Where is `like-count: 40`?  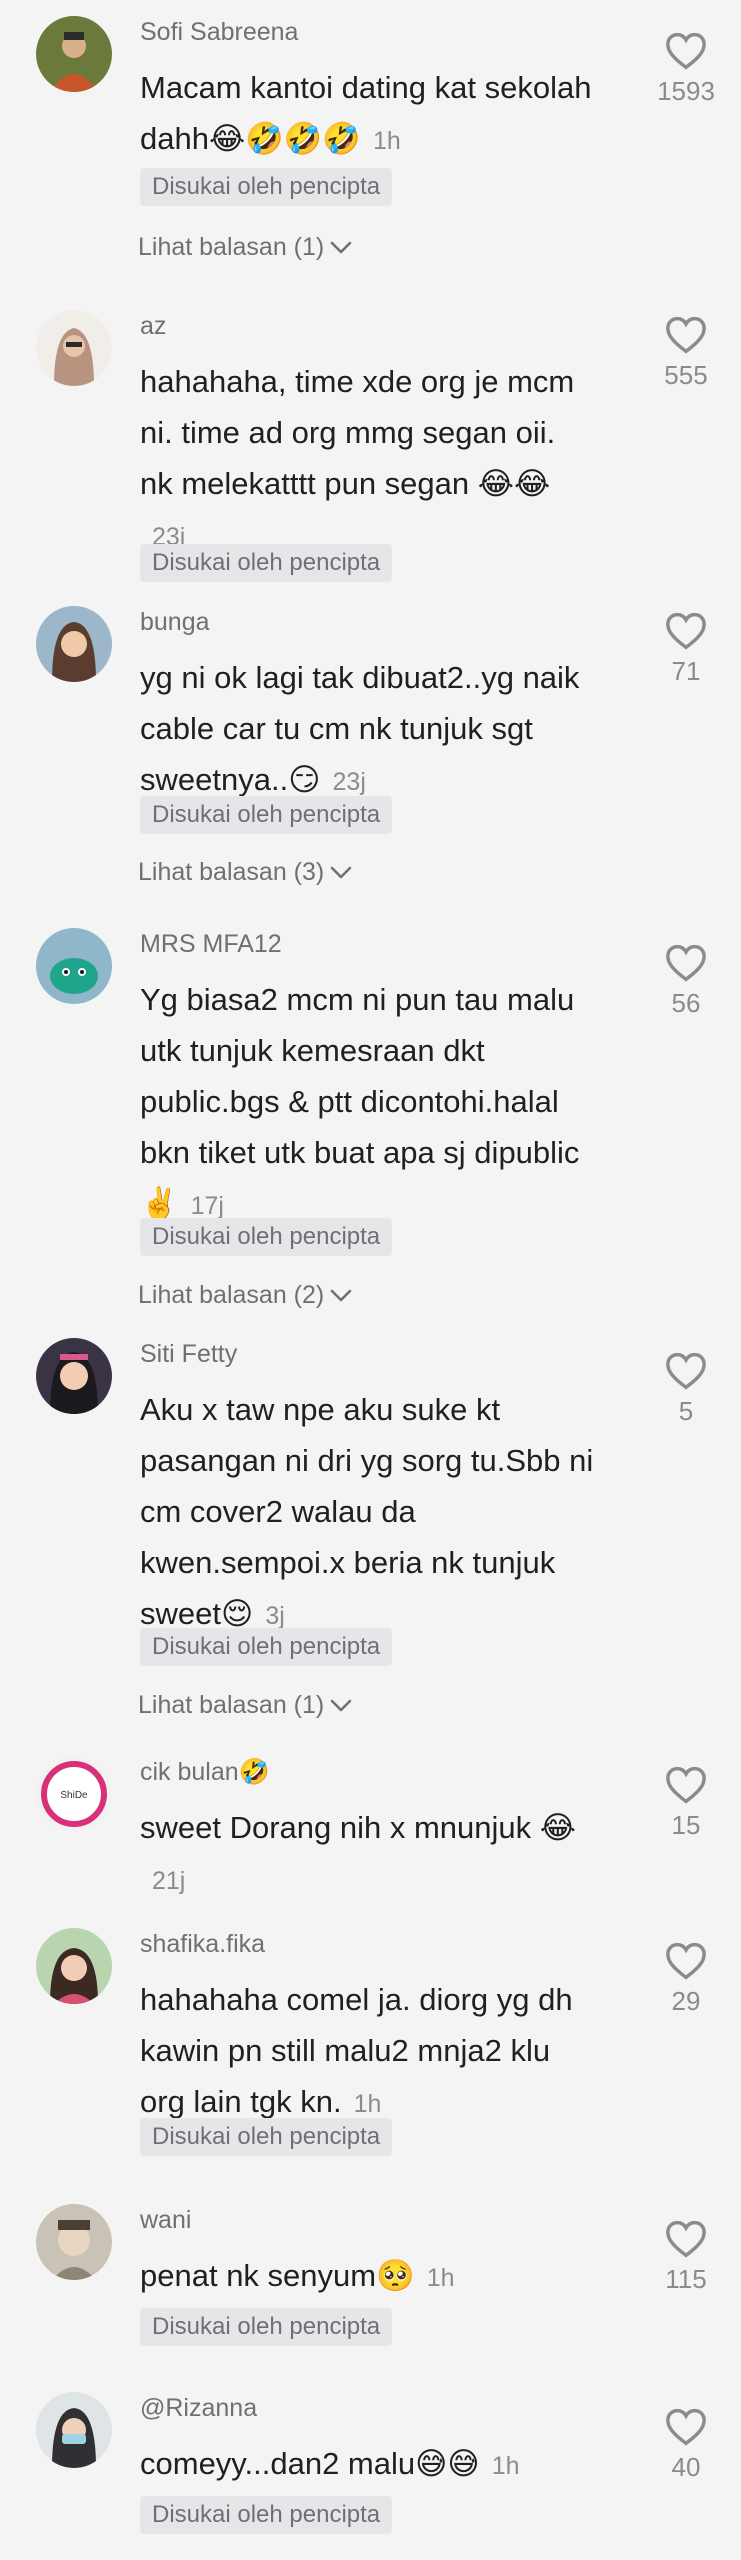 like-count: 40 is located at coordinates (686, 2467).